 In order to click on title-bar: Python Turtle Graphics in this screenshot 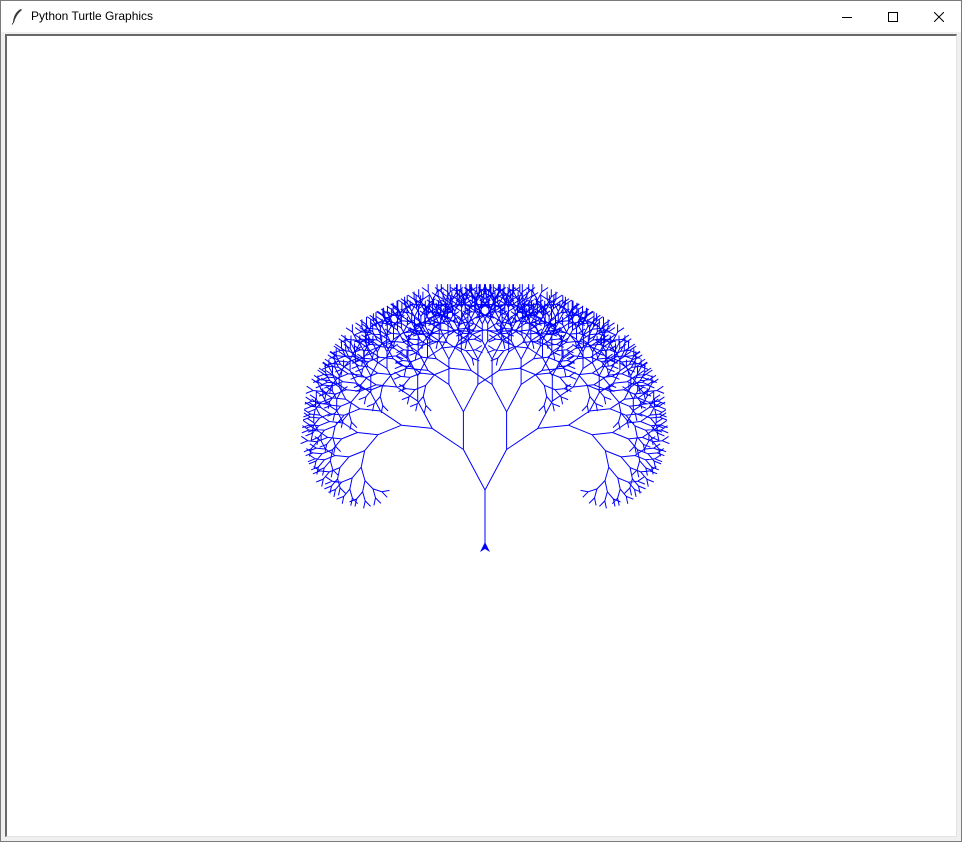, I will do `click(481, 16)`.